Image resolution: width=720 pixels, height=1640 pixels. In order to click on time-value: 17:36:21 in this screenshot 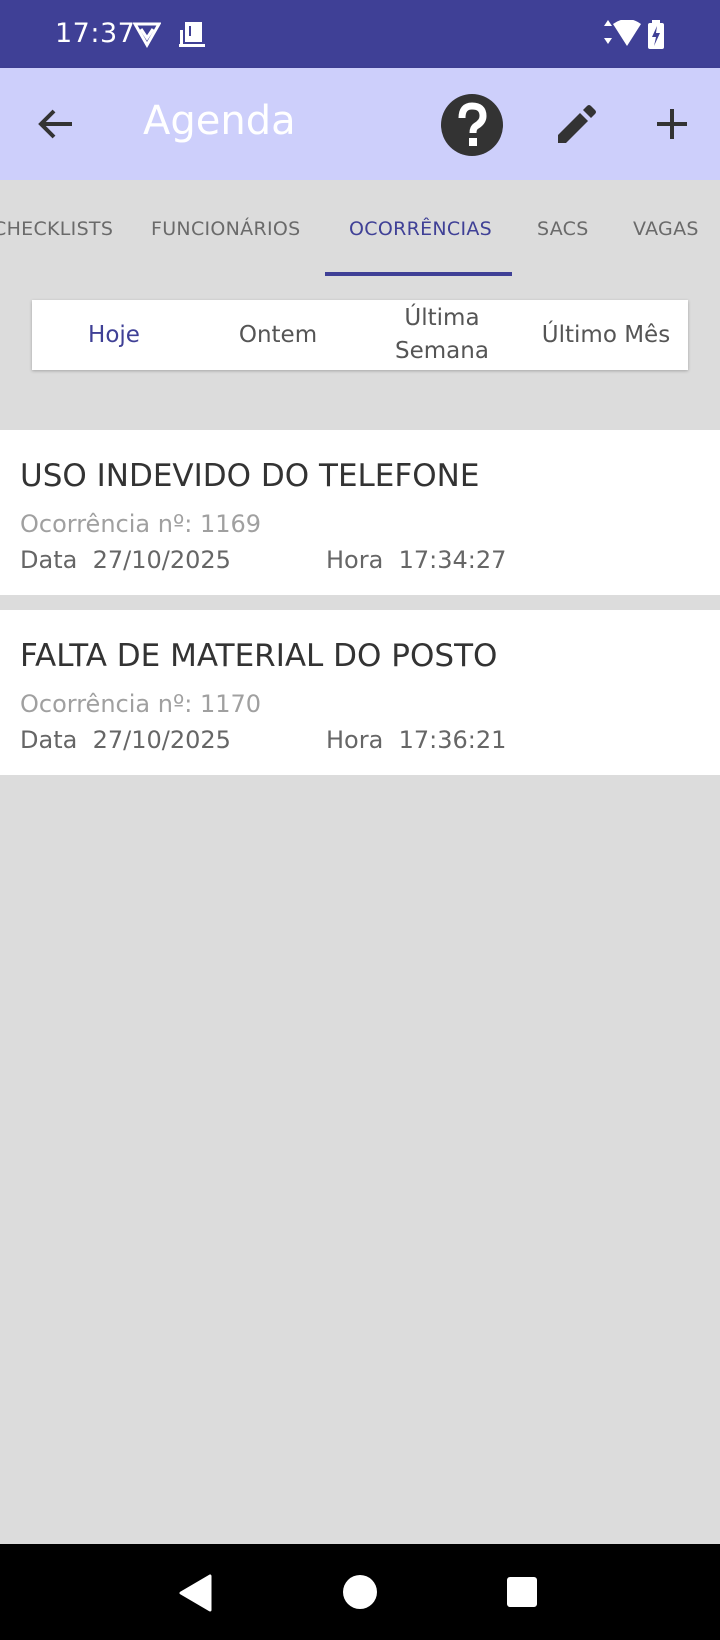, I will do `click(452, 740)`.